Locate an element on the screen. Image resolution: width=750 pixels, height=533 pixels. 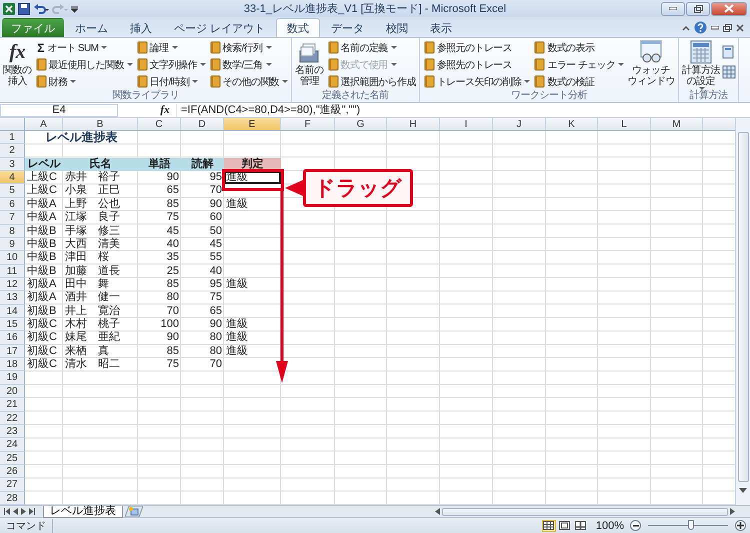
ribbon-button: 財務 is located at coordinates (84, 81).